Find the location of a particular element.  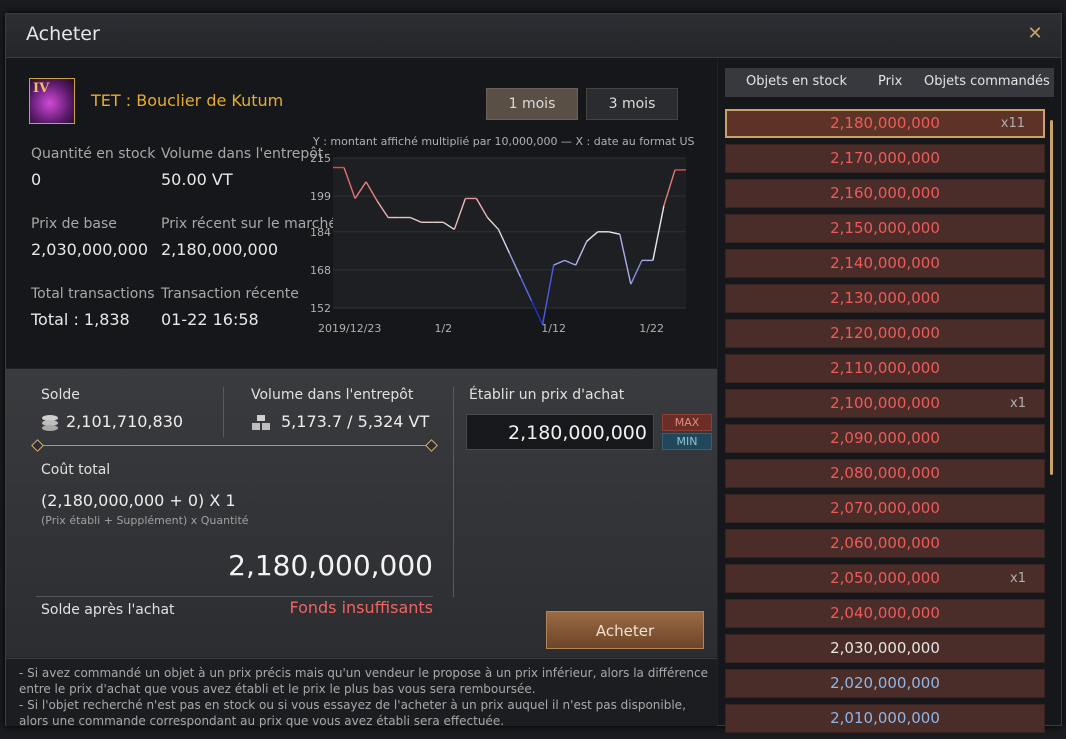

title-bar: Acheter ✕ is located at coordinates (533, 36).